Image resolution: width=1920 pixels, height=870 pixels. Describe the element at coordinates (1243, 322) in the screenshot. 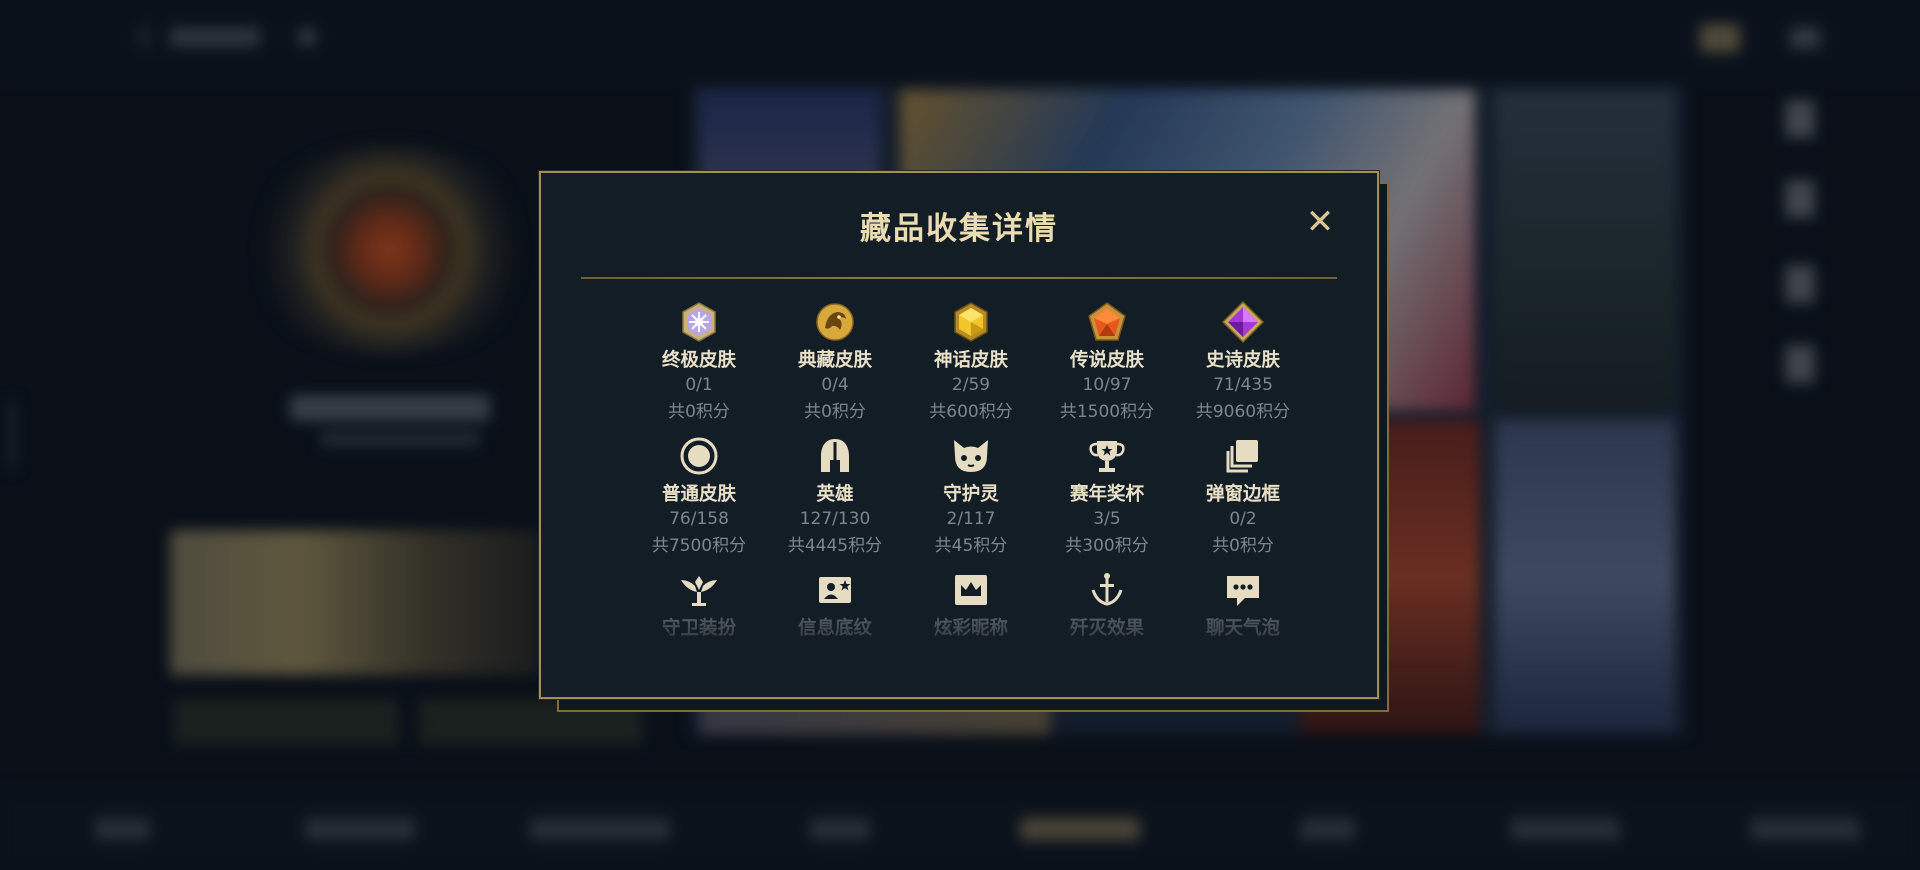

I see `epic-skin-icon` at that location.